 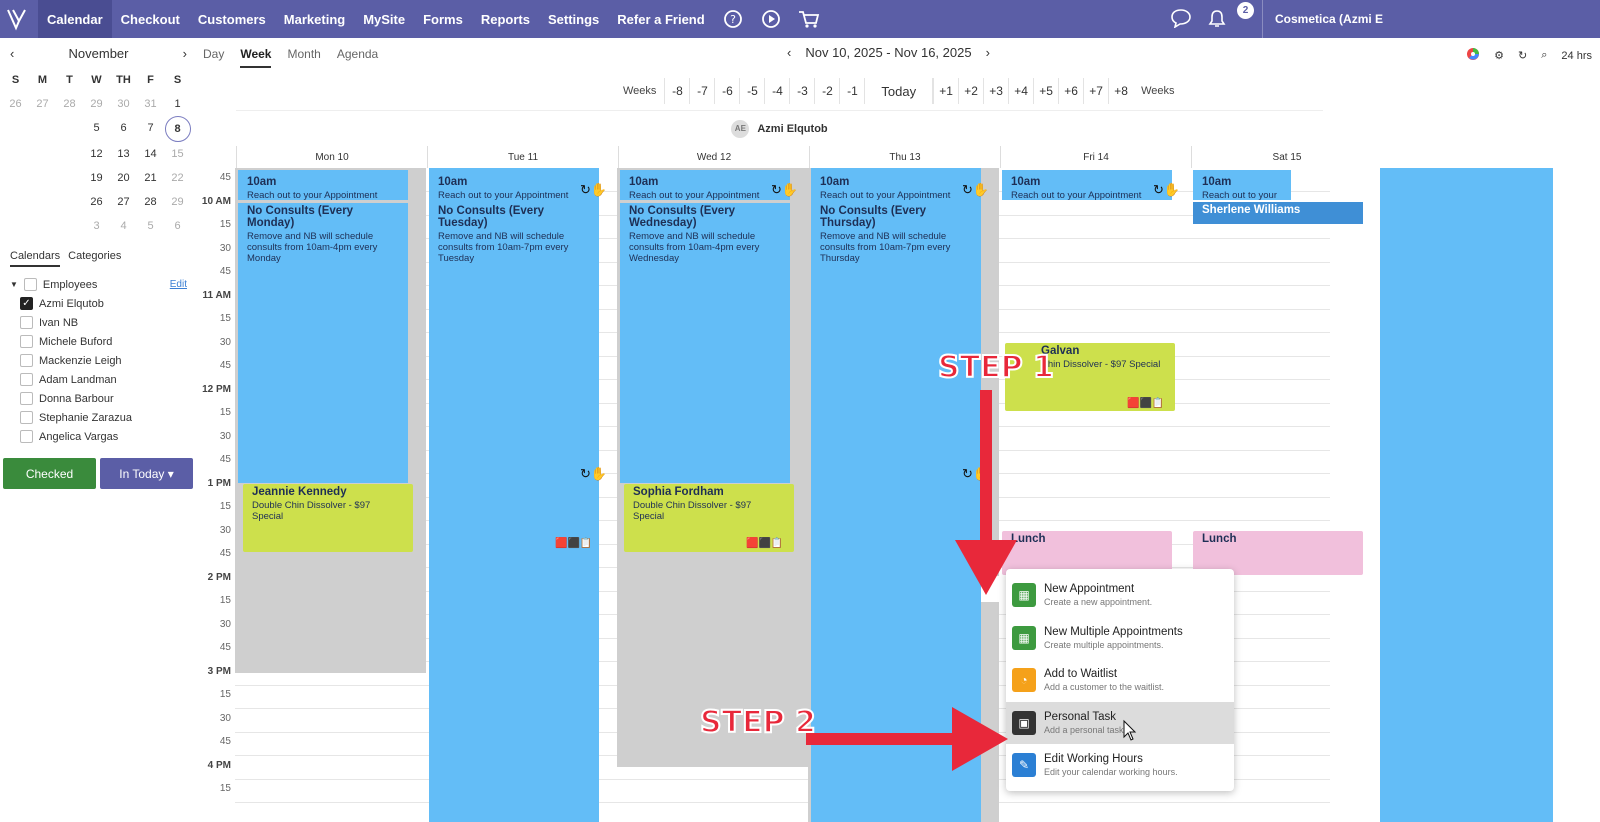 I want to click on mini-day: 14, so click(x=150, y=154).